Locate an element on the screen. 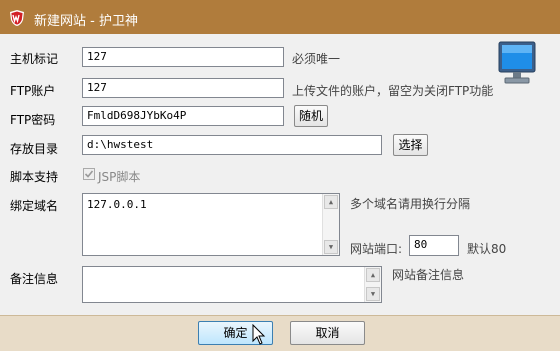 The image size is (560, 351). footer-bar: 确定 取消 is located at coordinates (280, 333).